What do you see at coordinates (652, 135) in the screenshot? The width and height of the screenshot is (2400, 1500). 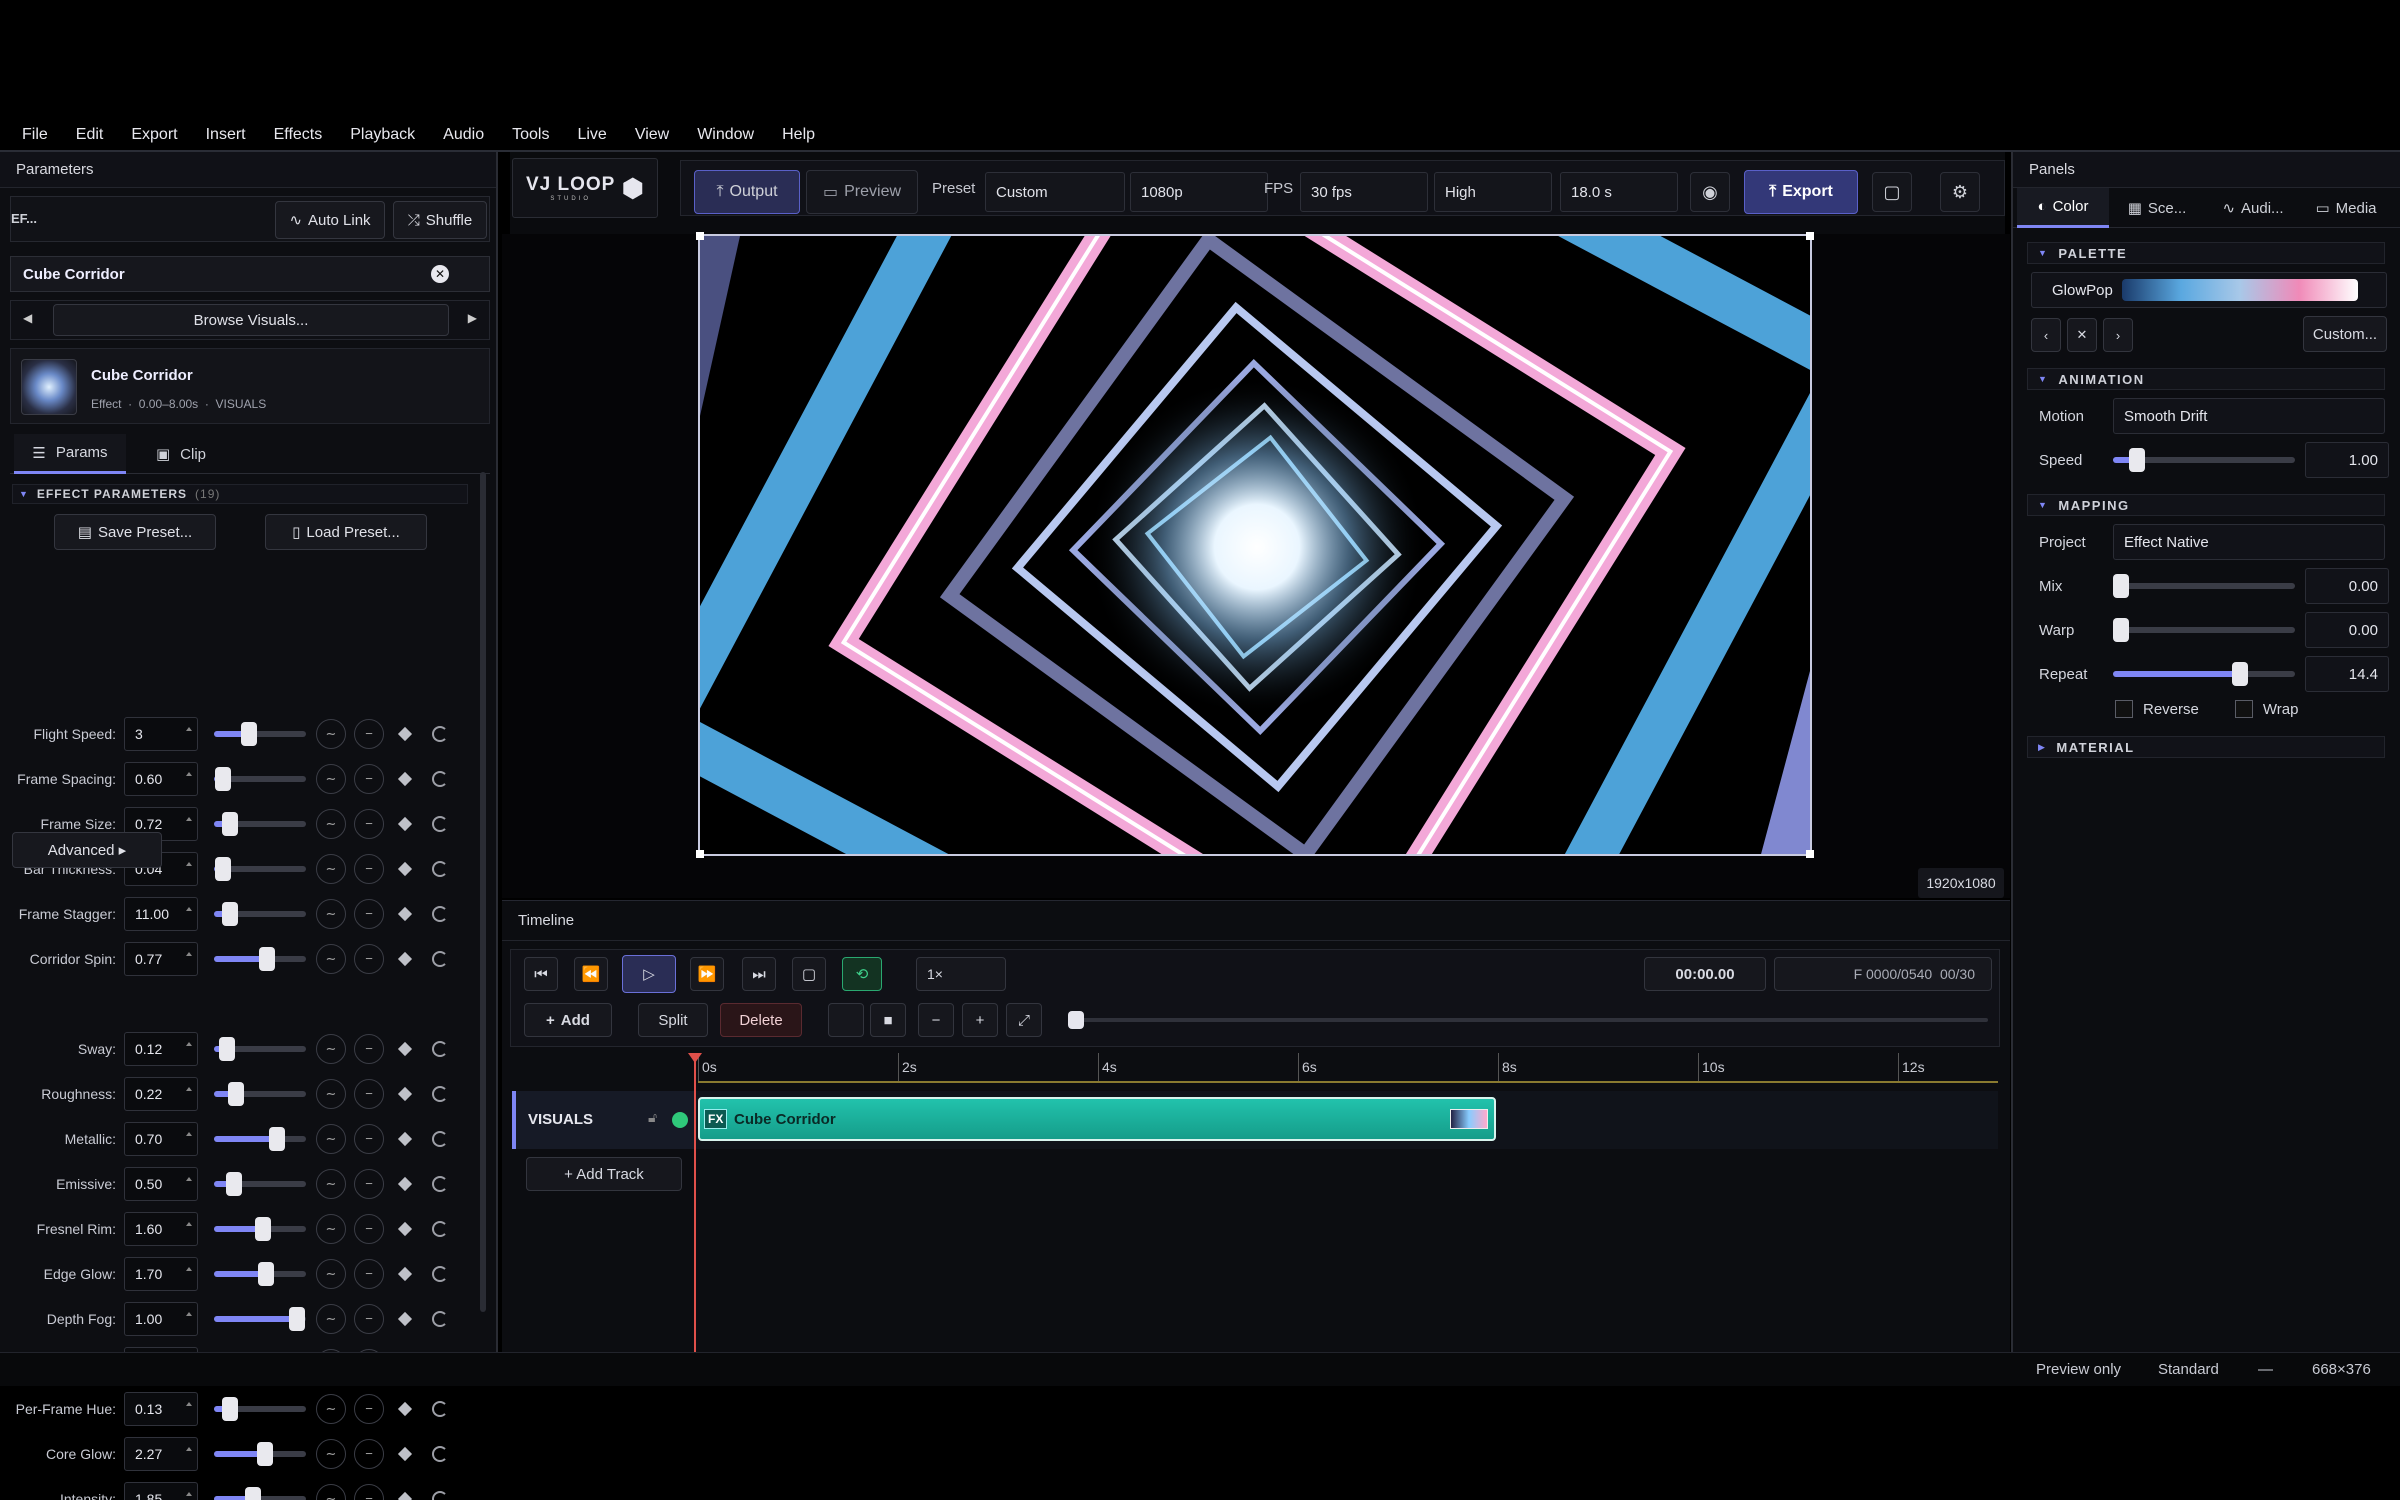 I see `menu-item: View` at bounding box center [652, 135].